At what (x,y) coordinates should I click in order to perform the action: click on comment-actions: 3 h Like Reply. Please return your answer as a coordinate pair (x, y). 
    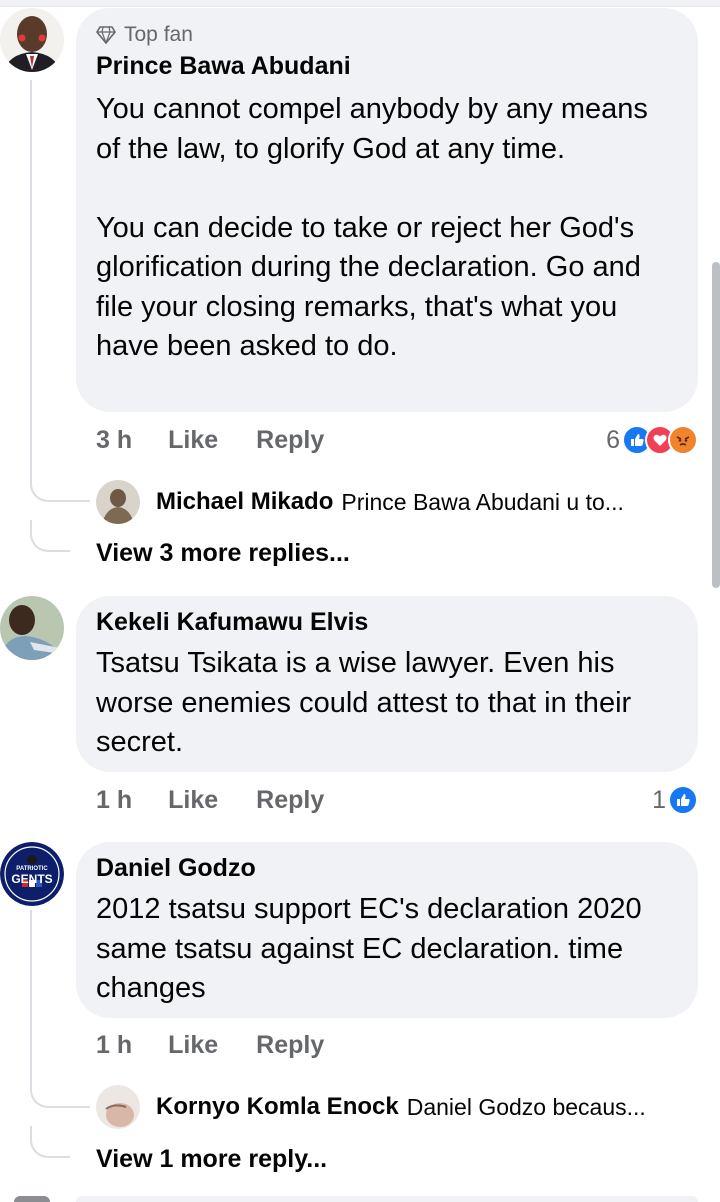
    Looking at the image, I should click on (210, 440).